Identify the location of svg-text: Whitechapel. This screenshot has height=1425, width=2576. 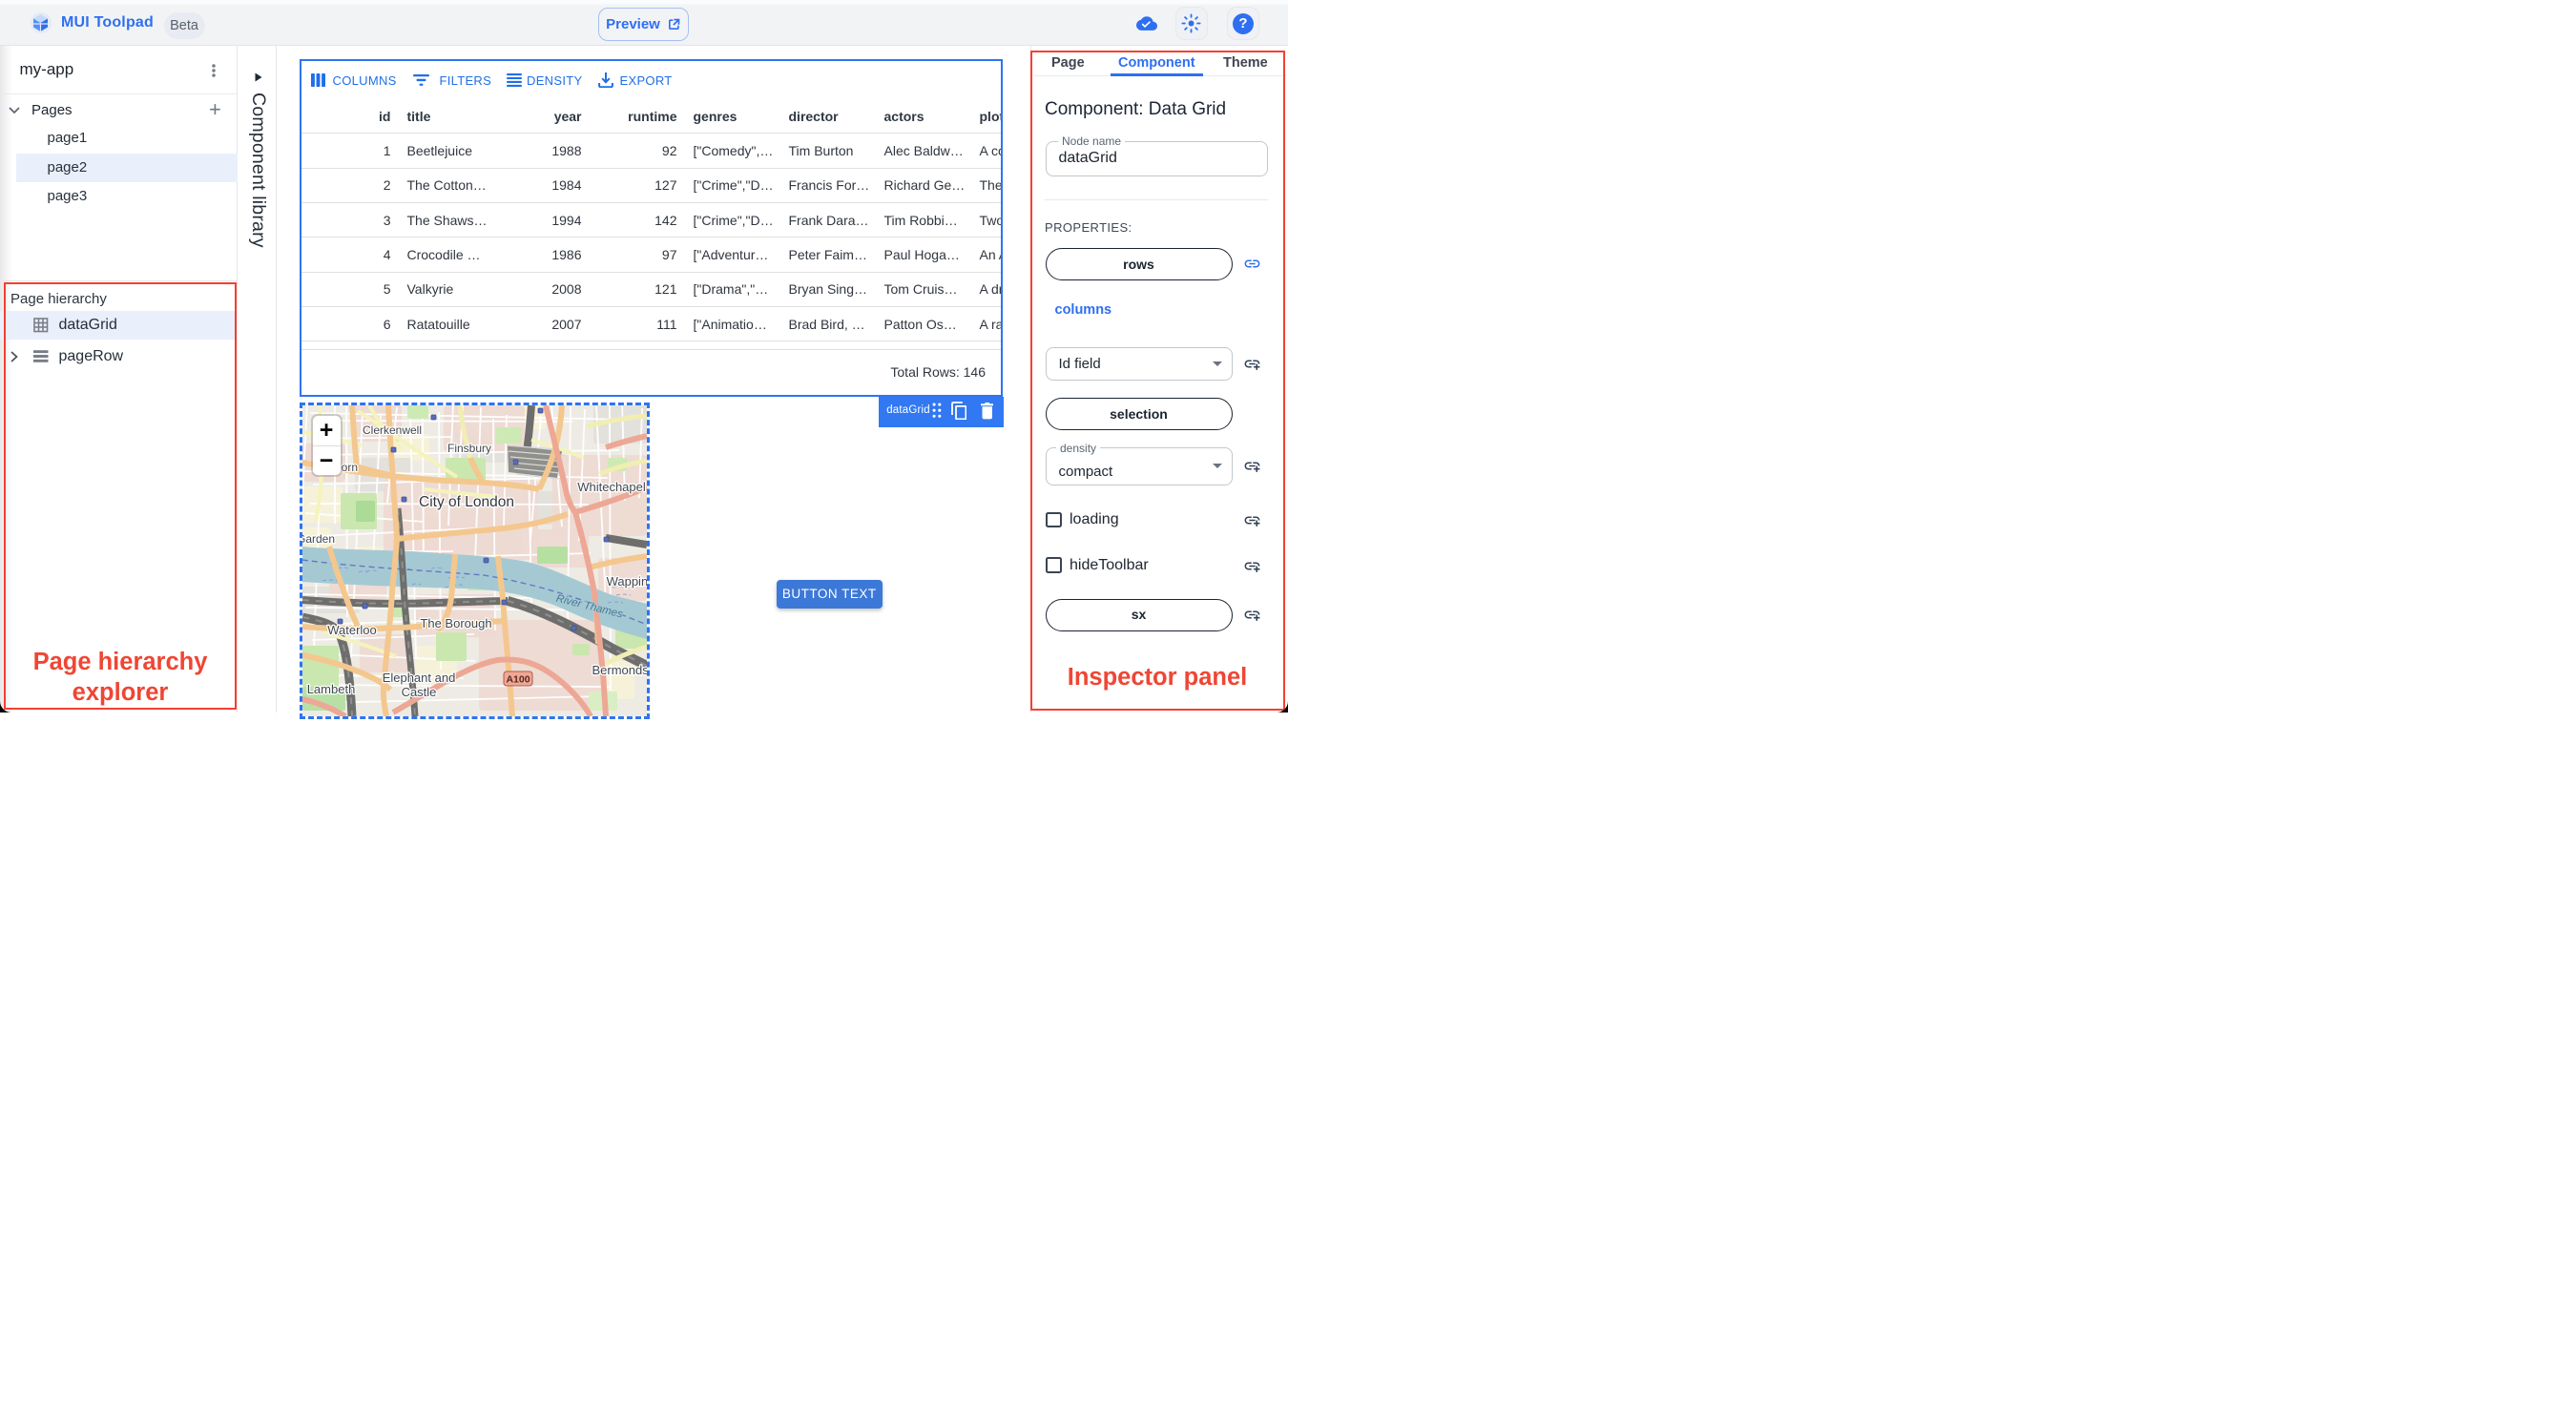
(611, 487).